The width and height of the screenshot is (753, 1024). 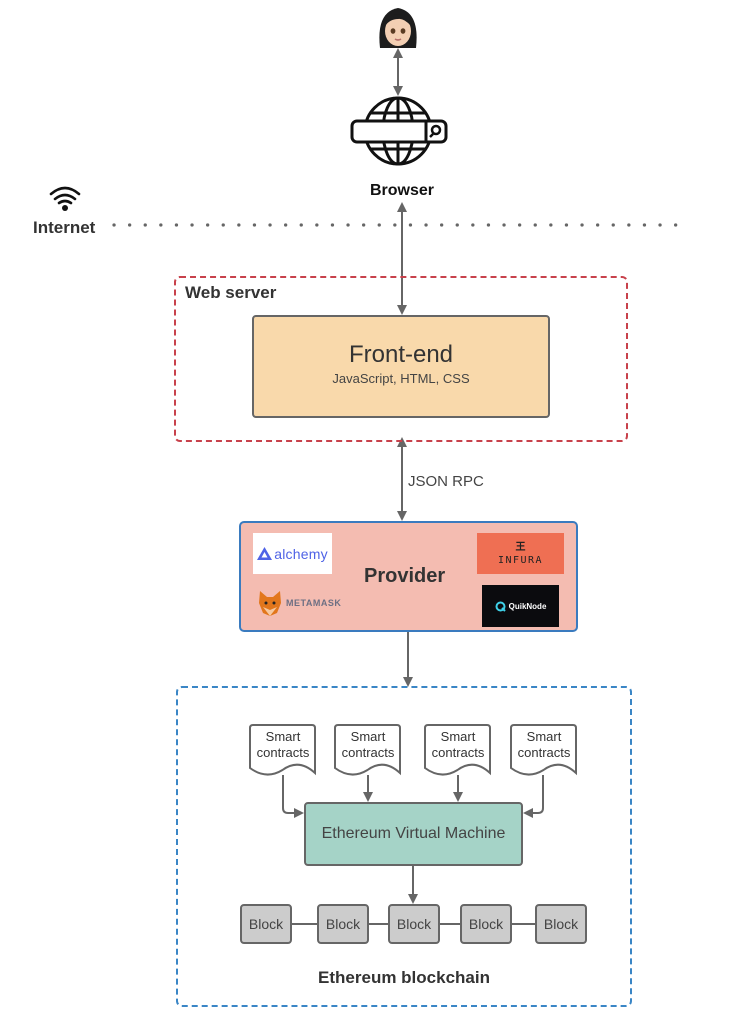 I want to click on frontend-box: Front-end JavaScript, HTML, CSS, so click(x=401, y=366).